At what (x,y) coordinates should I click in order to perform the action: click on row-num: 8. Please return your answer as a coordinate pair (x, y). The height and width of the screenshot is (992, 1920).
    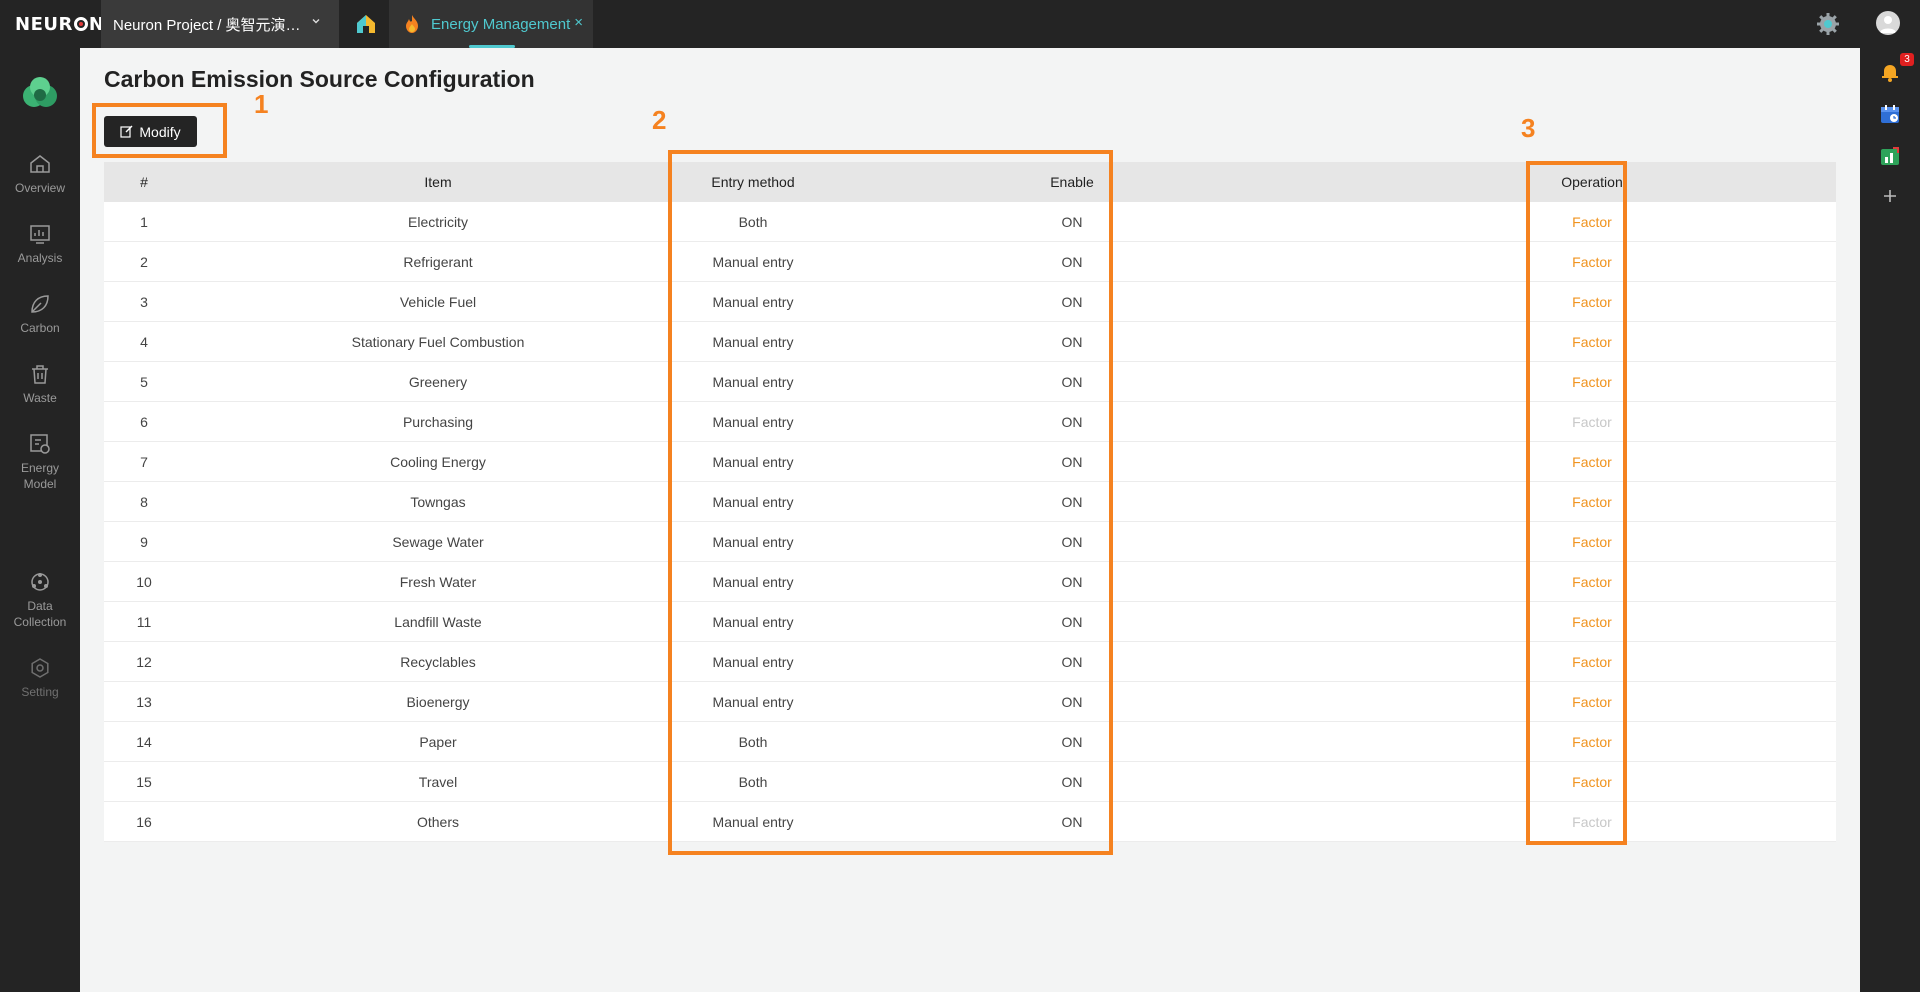
    Looking at the image, I should click on (144, 502).